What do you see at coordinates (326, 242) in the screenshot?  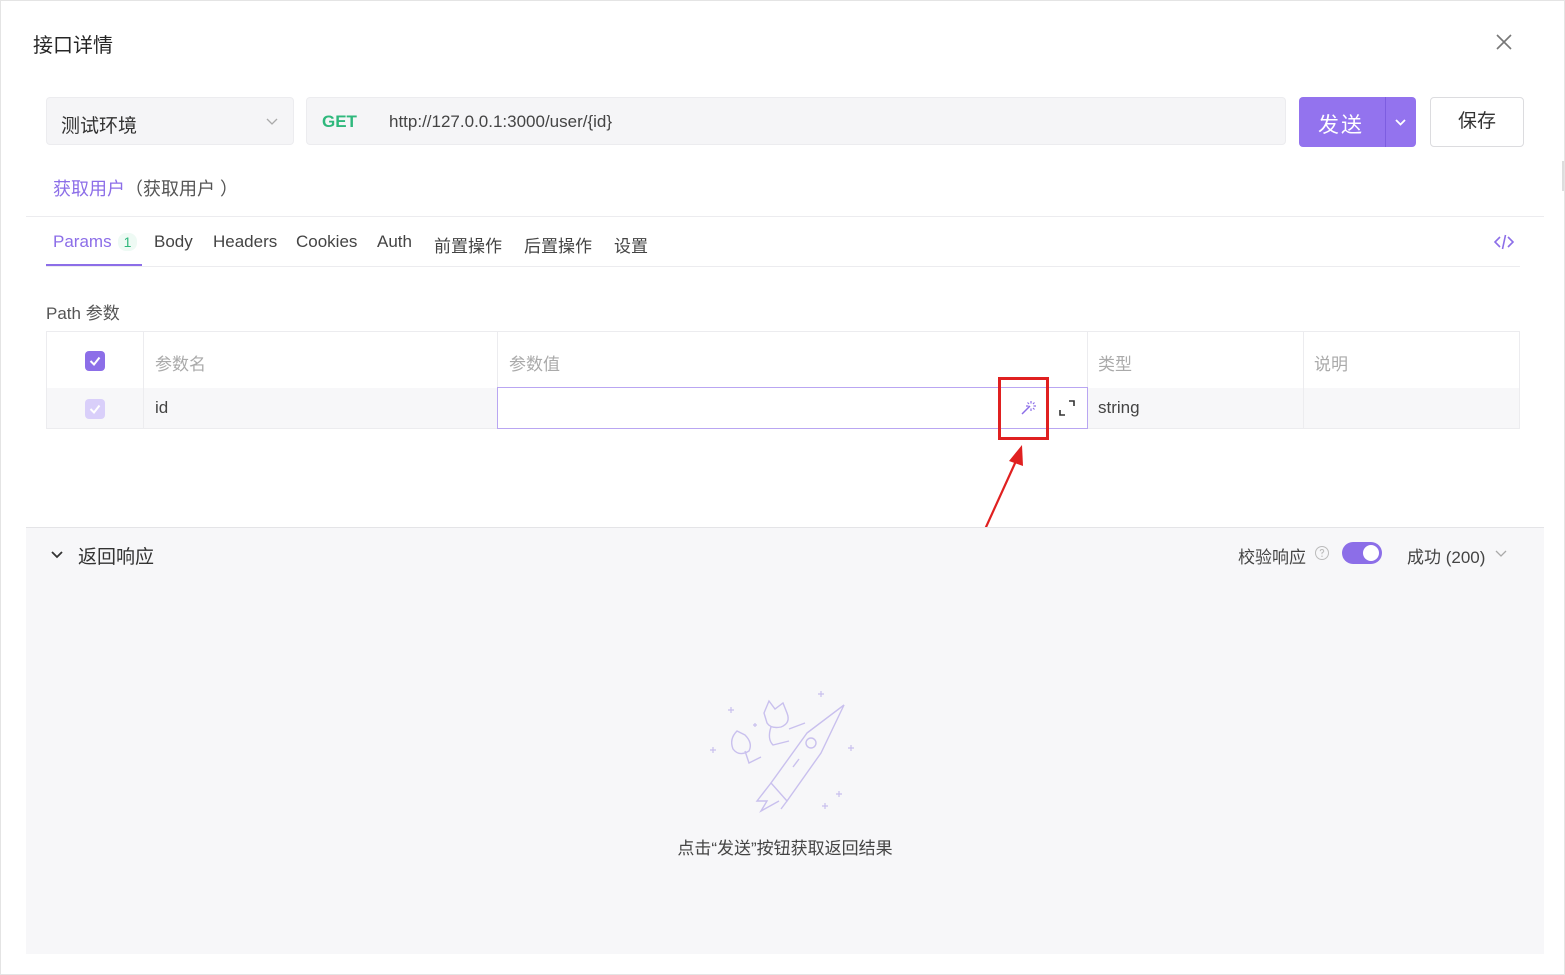 I see `tab-cookies: Cookies` at bounding box center [326, 242].